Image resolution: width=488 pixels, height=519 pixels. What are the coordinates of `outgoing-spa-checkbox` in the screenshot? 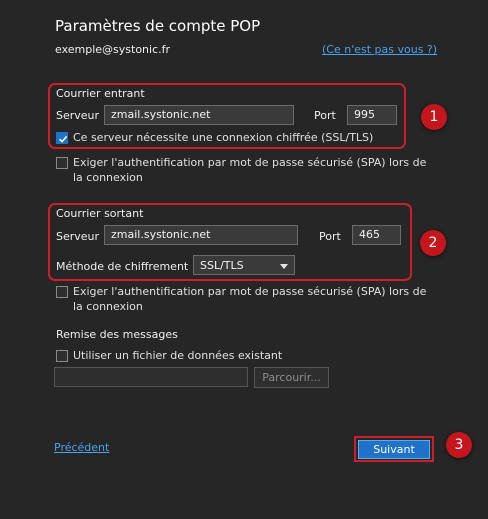 It's located at (62, 292).